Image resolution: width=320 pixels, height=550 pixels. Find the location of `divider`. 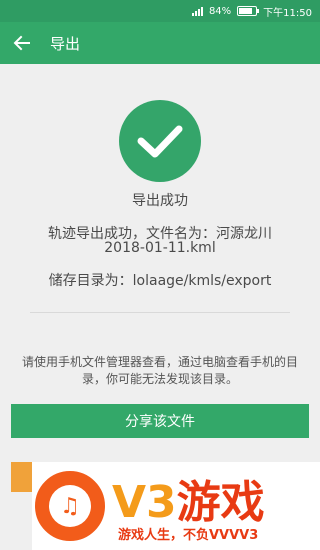

divider is located at coordinates (160, 312).